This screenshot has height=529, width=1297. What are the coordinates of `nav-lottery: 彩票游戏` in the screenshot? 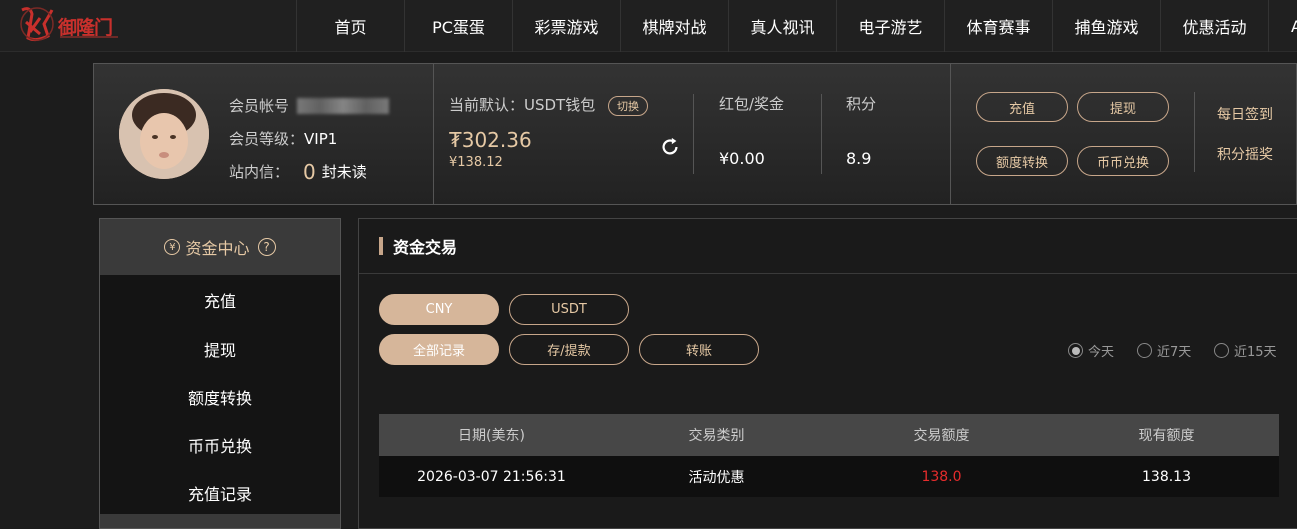 It's located at (566, 26).